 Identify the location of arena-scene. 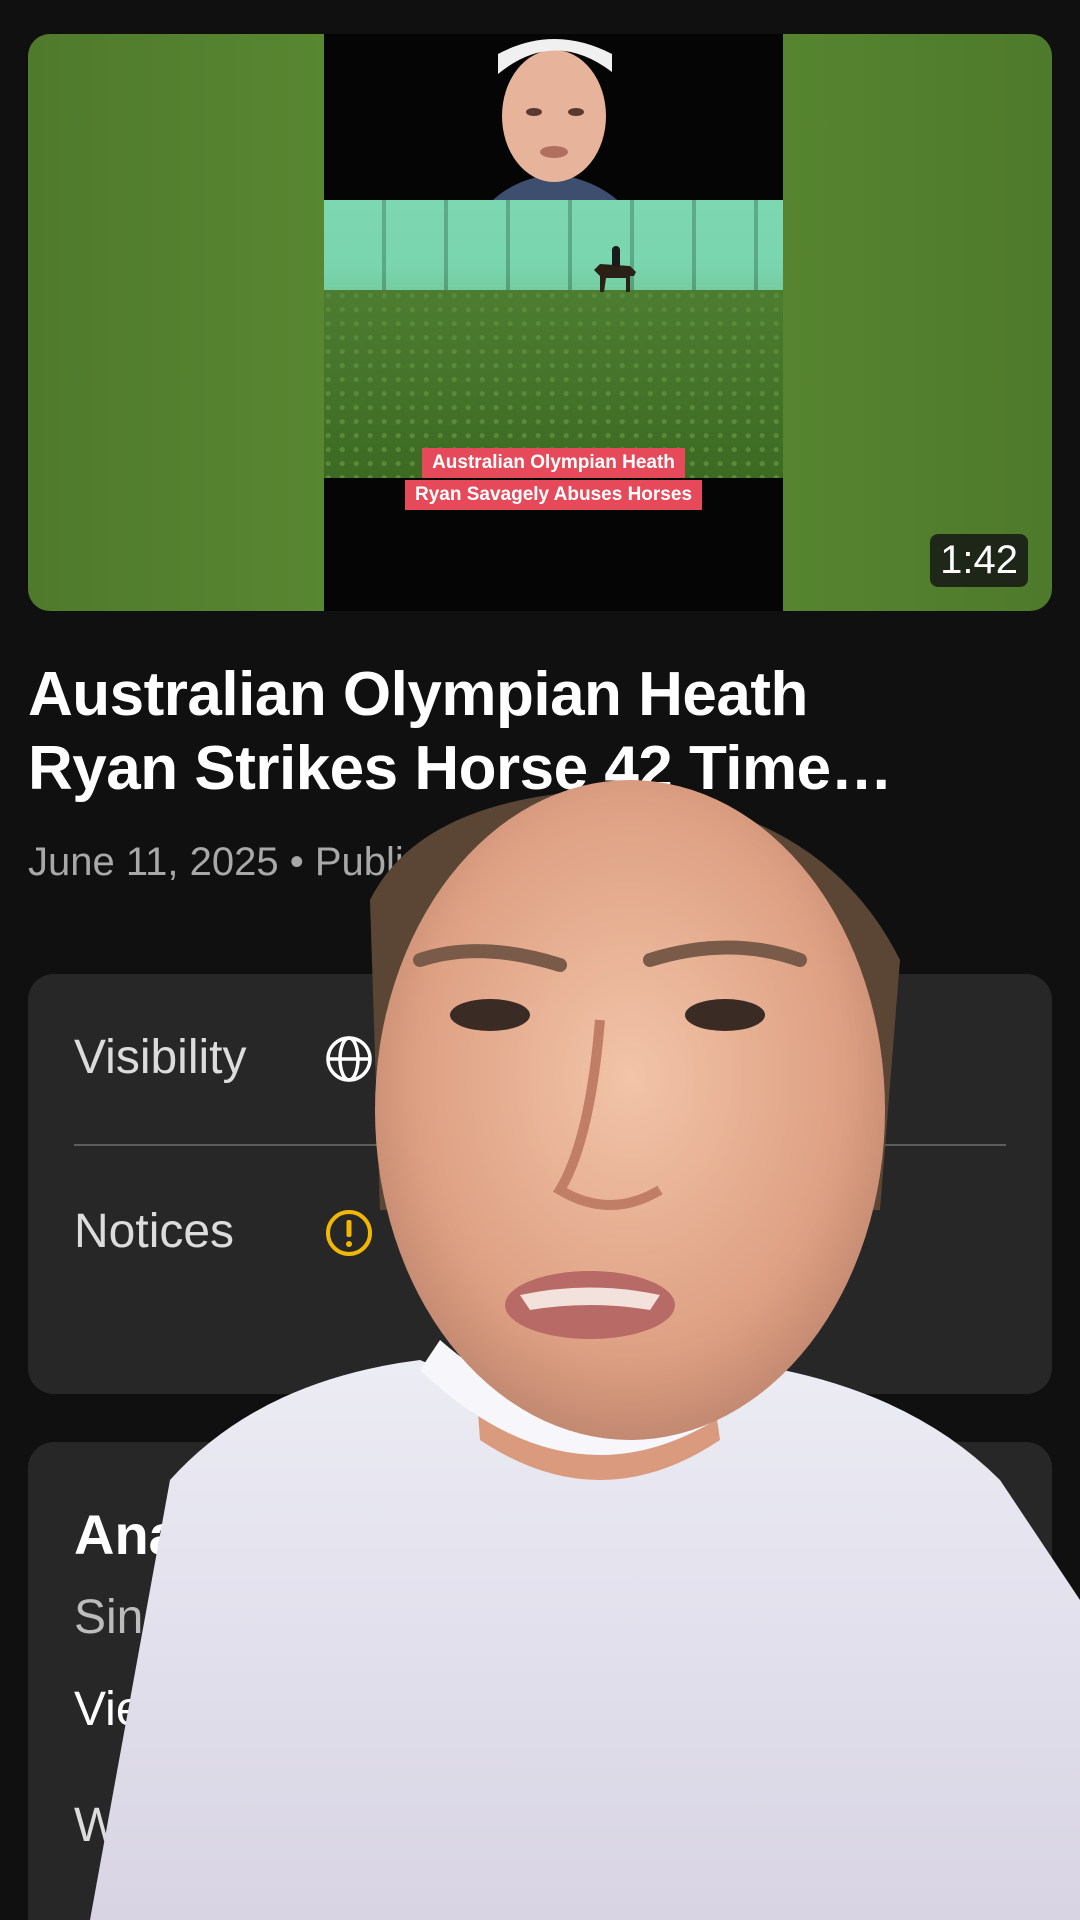
(553, 339).